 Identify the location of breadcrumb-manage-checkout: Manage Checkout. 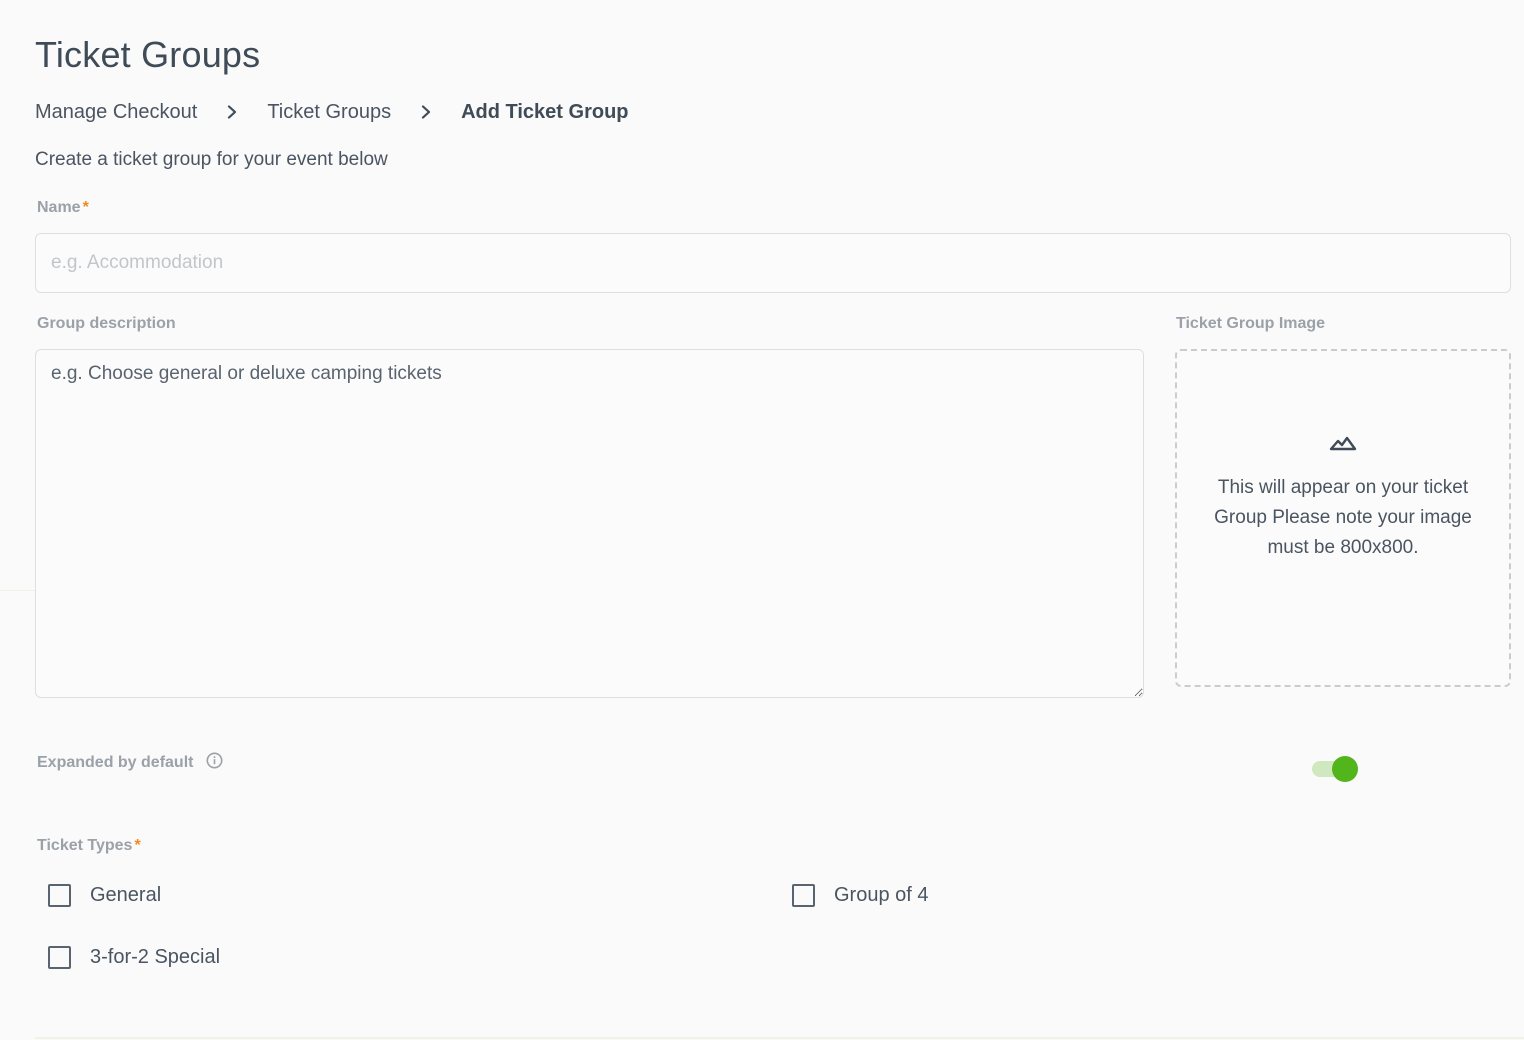
(116, 112).